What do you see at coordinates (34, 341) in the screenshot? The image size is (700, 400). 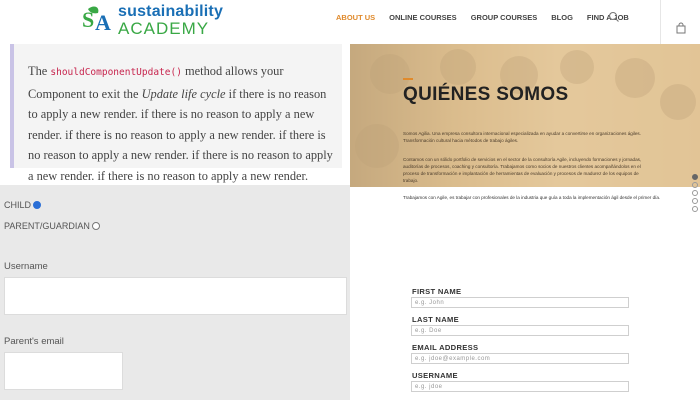 I see `parent-email-label: Parent's email` at bounding box center [34, 341].